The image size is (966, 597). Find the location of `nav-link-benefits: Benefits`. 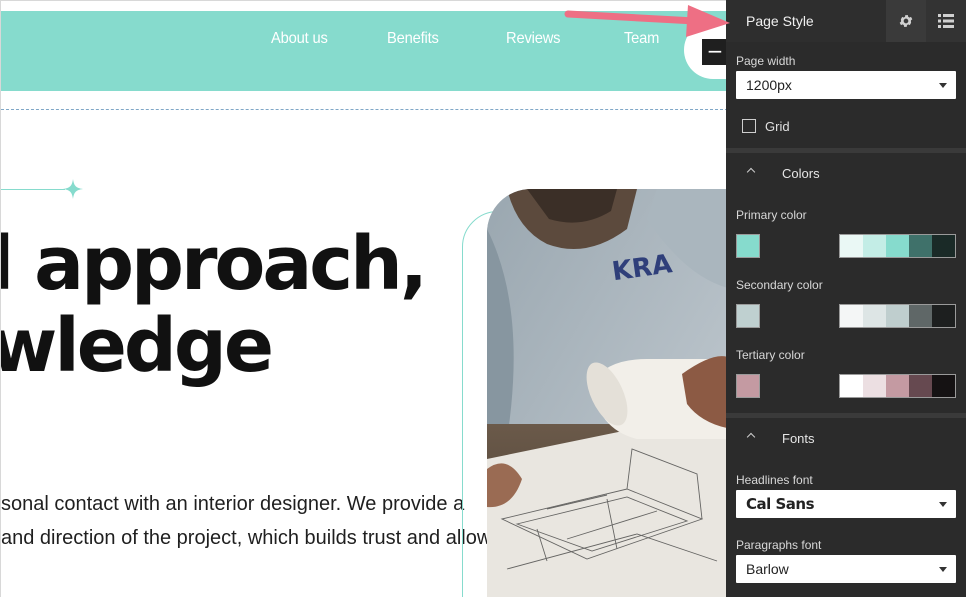

nav-link-benefits: Benefits is located at coordinates (413, 39).